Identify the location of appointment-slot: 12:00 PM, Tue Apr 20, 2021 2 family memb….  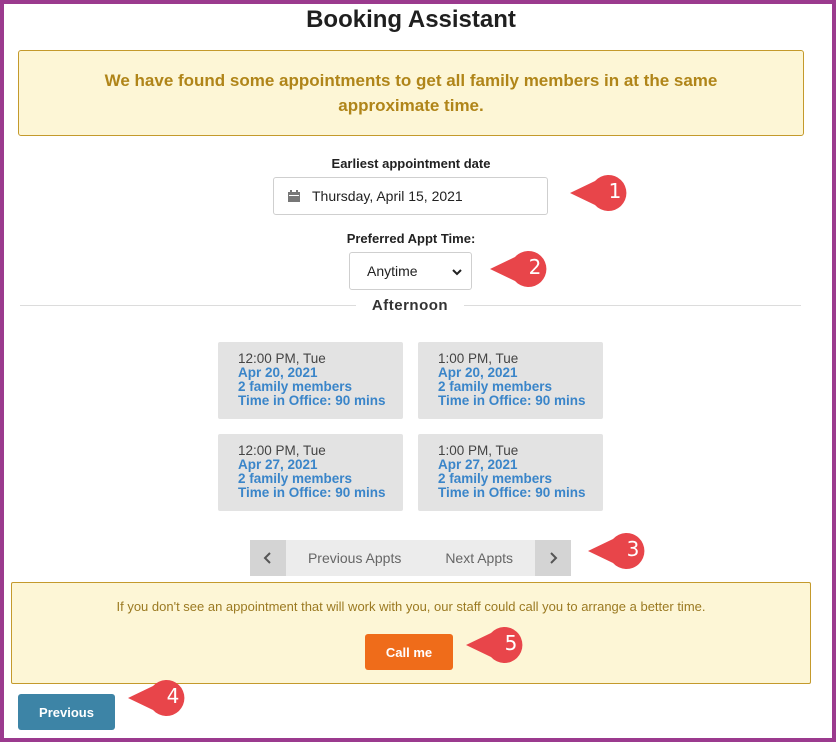
(310, 380).